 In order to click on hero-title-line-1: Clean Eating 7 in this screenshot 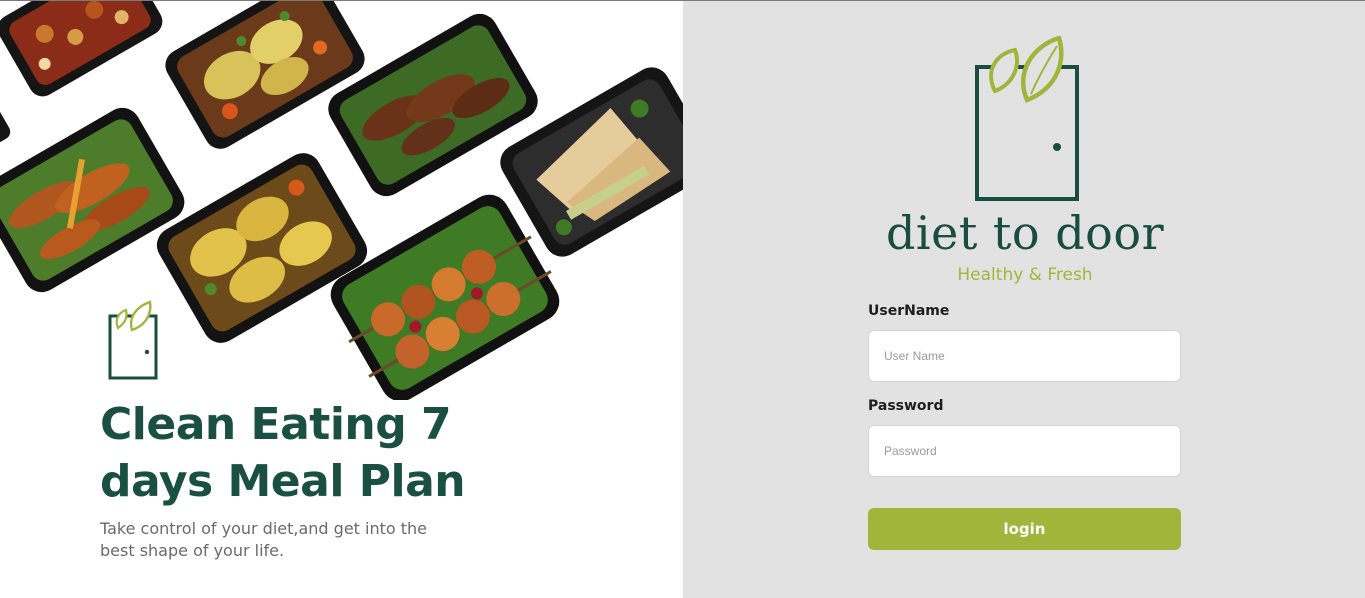, I will do `click(276, 424)`.